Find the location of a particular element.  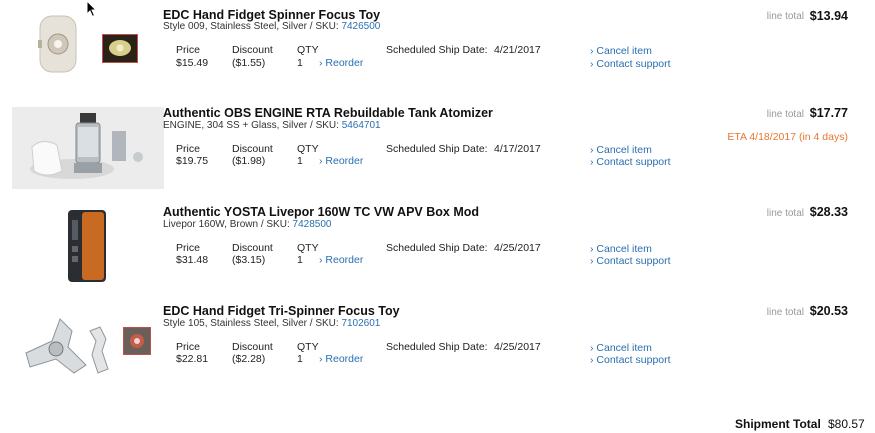

product-title: EDC Hand Fidget Spinner Focus Toy is located at coordinates (271, 15).